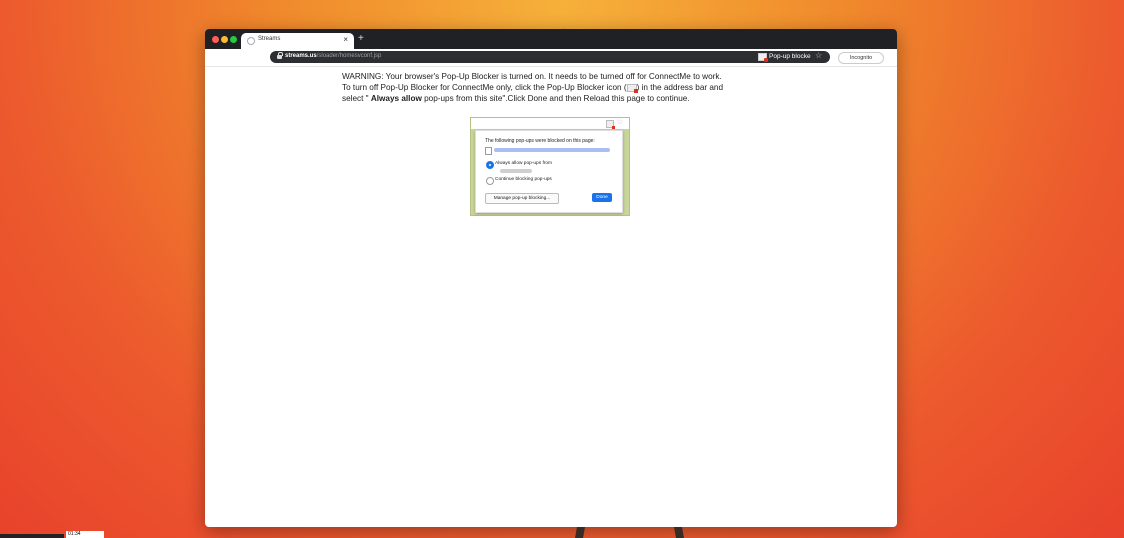 The height and width of the screenshot is (538, 1124). I want to click on blocked-url-link, so click(552, 150).